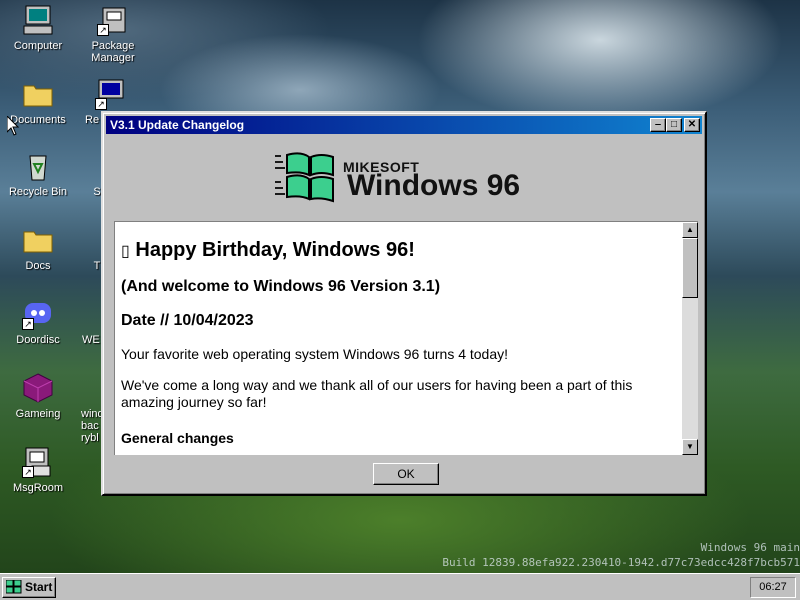 Image resolution: width=800 pixels, height=600 pixels. Describe the element at coordinates (177, 125) in the screenshot. I see `window-title: V3.1 Update Changelog` at that location.